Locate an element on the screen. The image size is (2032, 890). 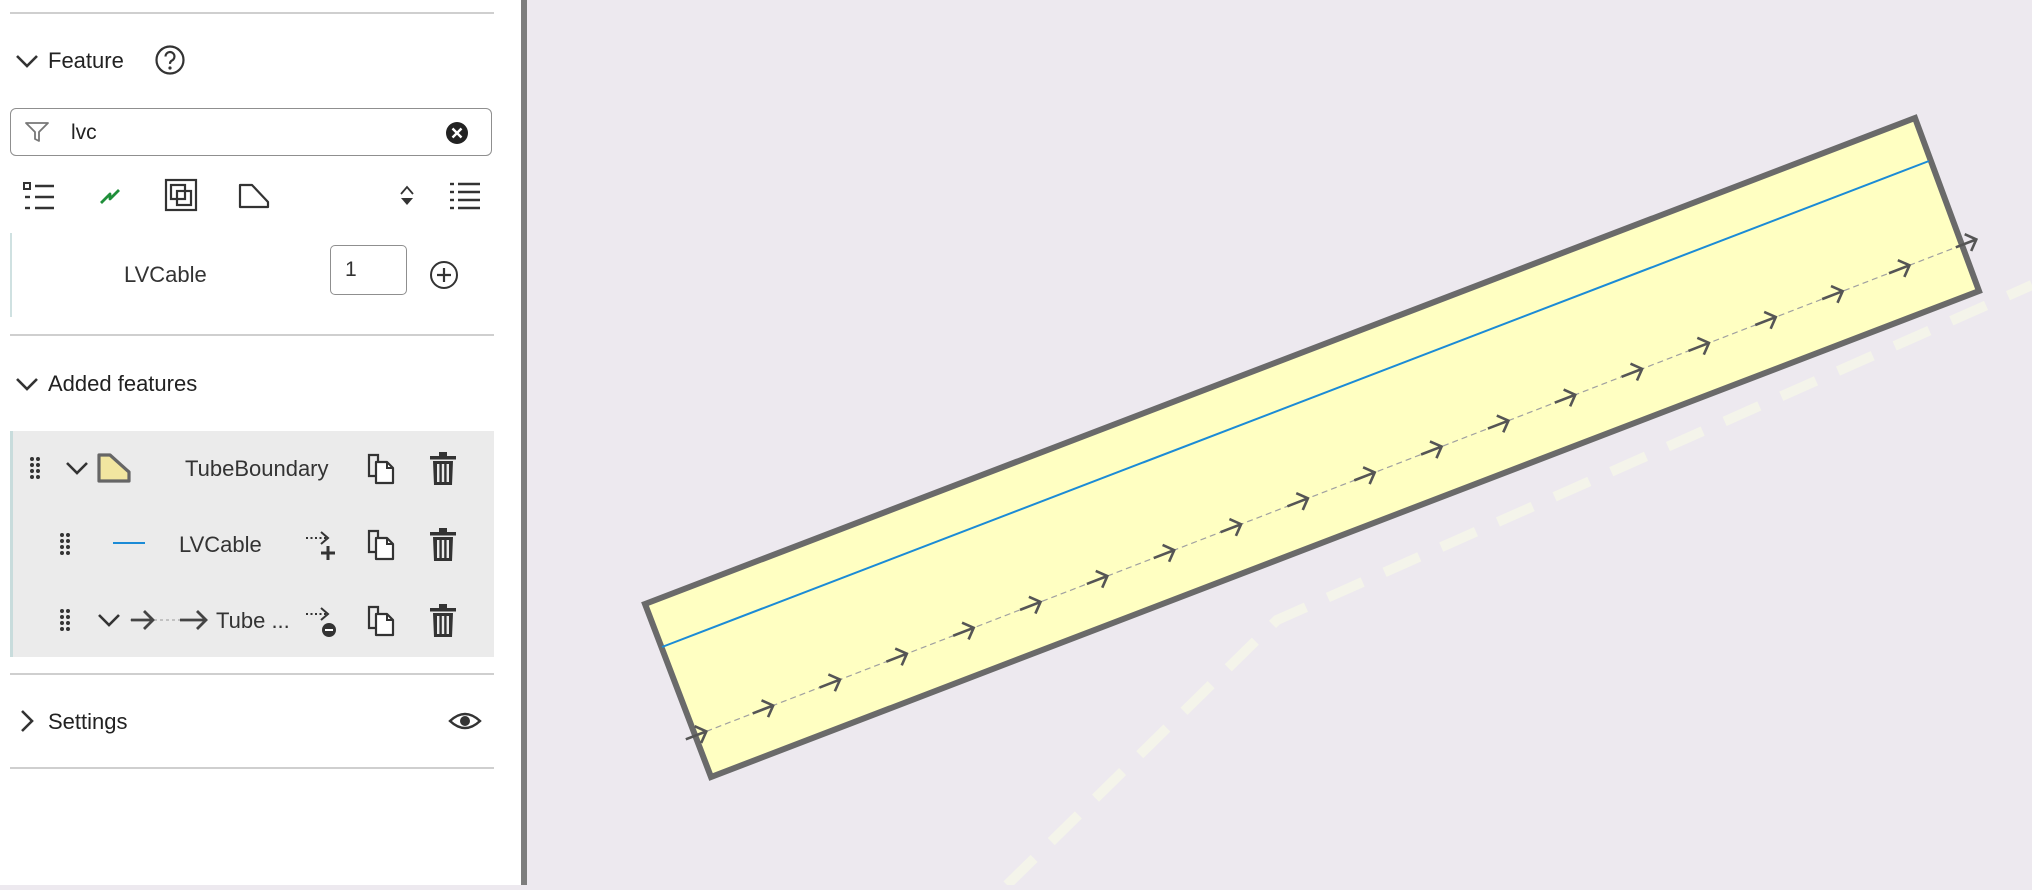
polygon-icon is located at coordinates (254, 196).